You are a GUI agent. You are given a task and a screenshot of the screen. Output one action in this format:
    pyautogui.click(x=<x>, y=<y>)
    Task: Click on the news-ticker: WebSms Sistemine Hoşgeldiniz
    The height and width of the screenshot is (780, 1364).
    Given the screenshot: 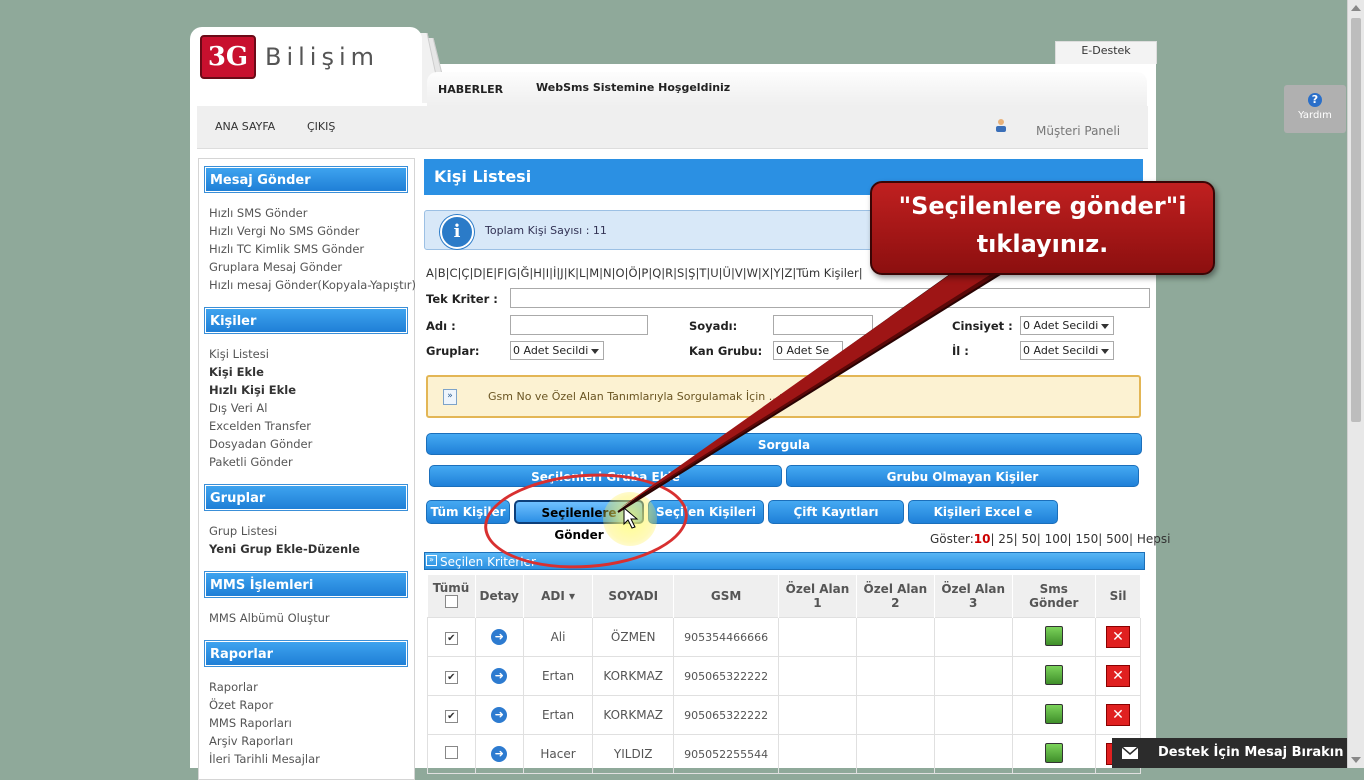 What is the action you would take?
    pyautogui.click(x=633, y=87)
    